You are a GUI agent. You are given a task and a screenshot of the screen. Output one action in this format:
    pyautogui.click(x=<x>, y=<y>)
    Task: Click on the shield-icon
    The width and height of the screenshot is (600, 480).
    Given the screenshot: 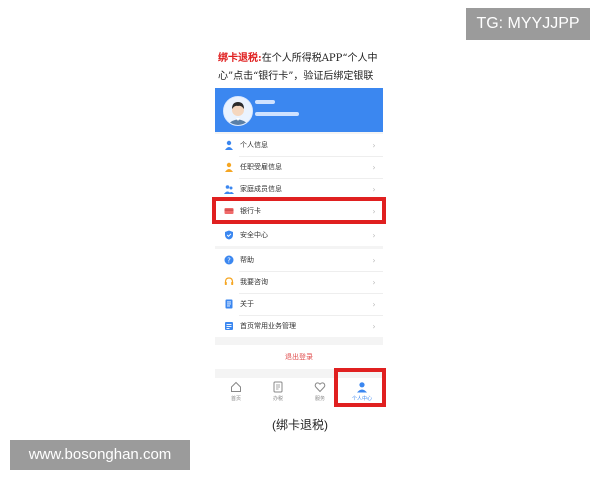 What is the action you would take?
    pyautogui.click(x=229, y=235)
    